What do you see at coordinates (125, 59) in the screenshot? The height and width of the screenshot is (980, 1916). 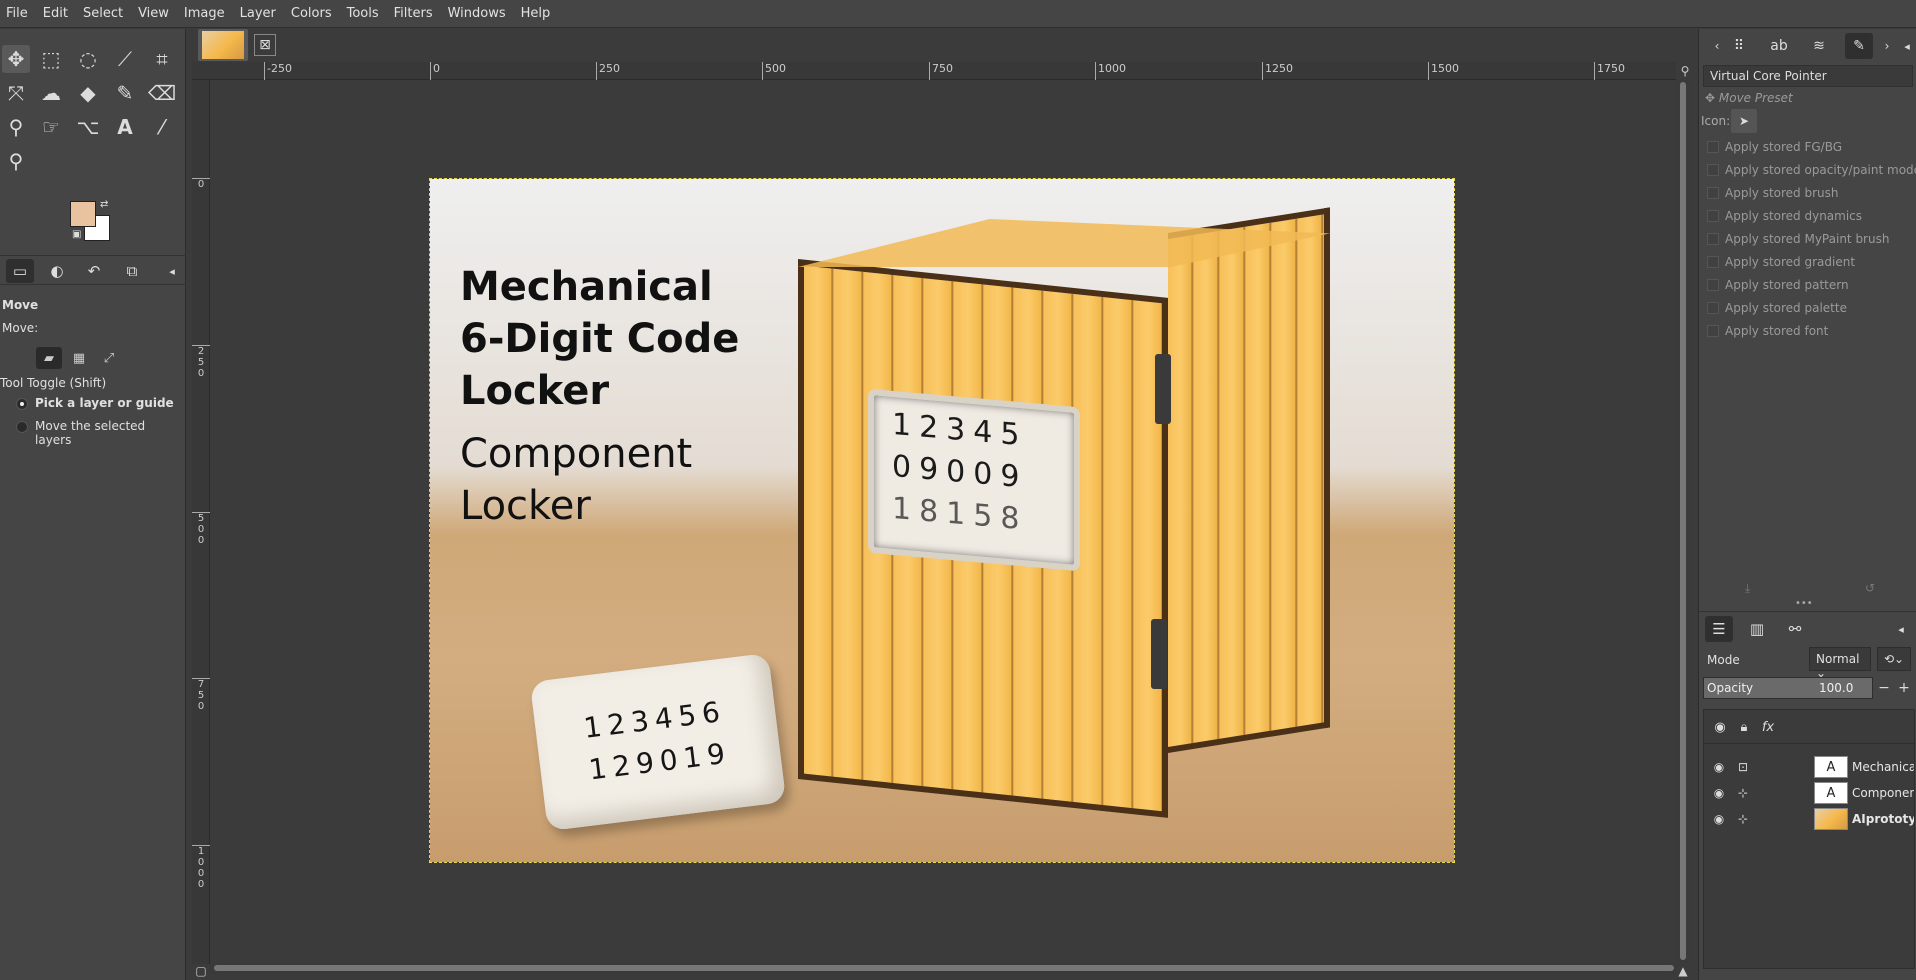 I see `fuzzy-select-icon: ⟋` at bounding box center [125, 59].